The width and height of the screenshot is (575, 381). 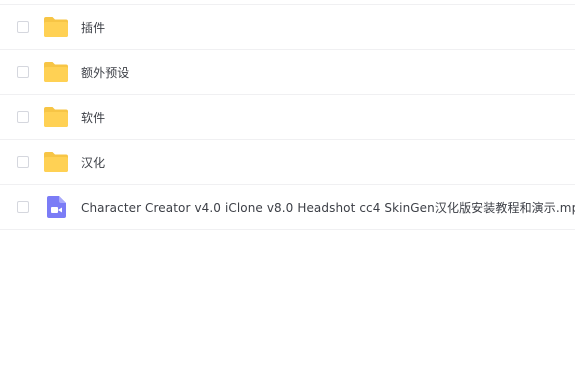 I want to click on file-row-localization: 汉化, so click(x=287, y=162).